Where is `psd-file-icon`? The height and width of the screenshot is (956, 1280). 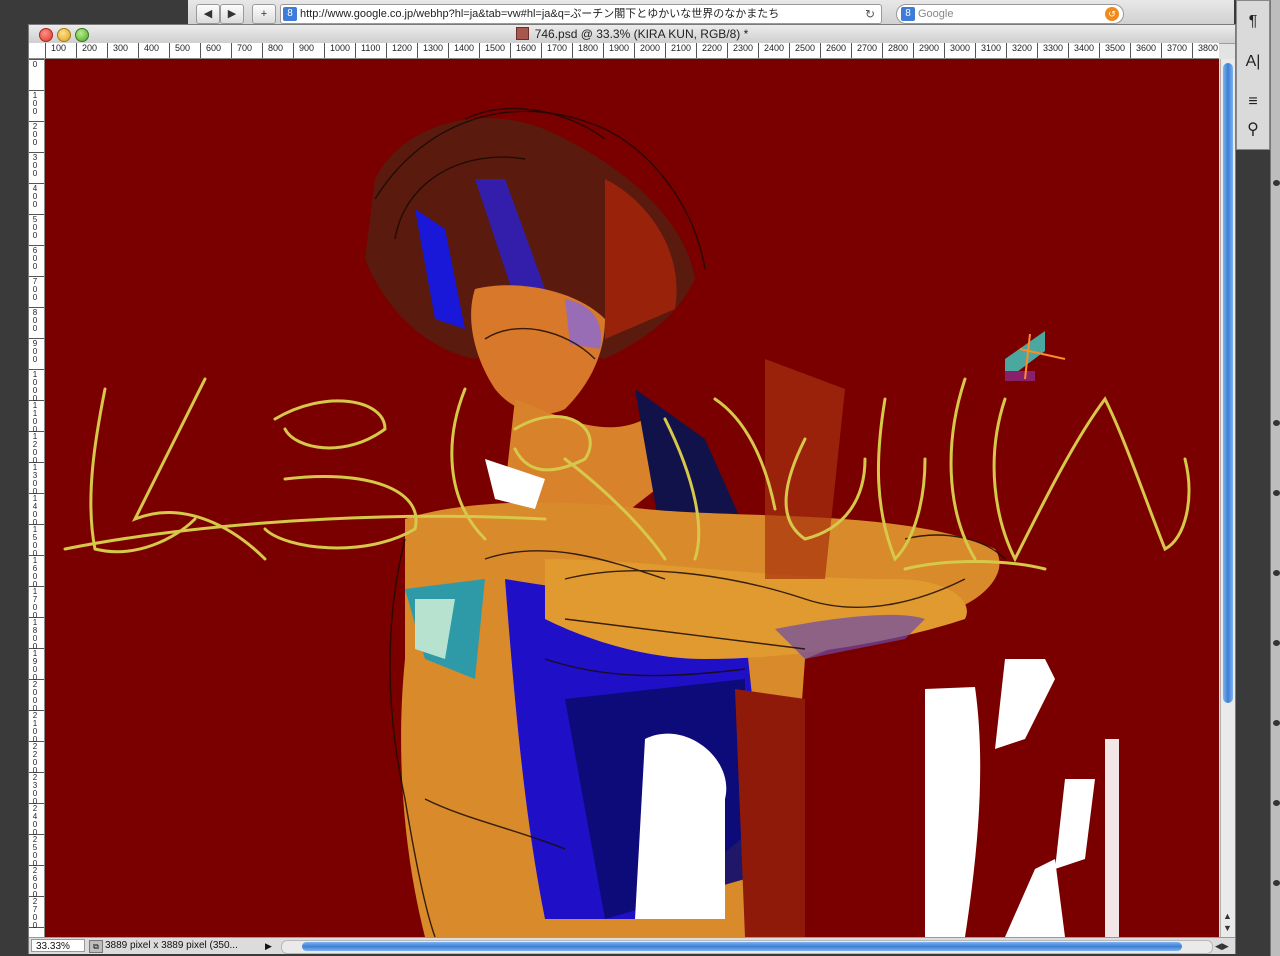
psd-file-icon is located at coordinates (522, 33).